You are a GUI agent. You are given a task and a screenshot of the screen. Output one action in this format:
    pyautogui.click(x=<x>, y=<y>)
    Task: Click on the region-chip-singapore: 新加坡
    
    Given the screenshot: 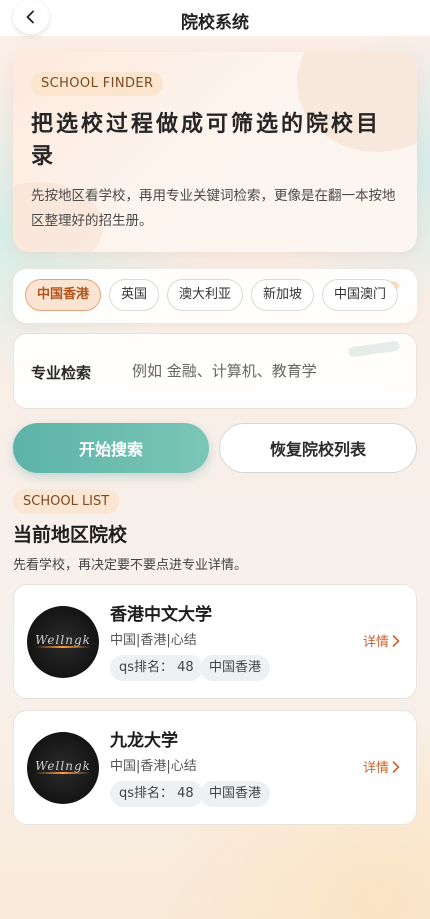 What is the action you would take?
    pyautogui.click(x=282, y=295)
    